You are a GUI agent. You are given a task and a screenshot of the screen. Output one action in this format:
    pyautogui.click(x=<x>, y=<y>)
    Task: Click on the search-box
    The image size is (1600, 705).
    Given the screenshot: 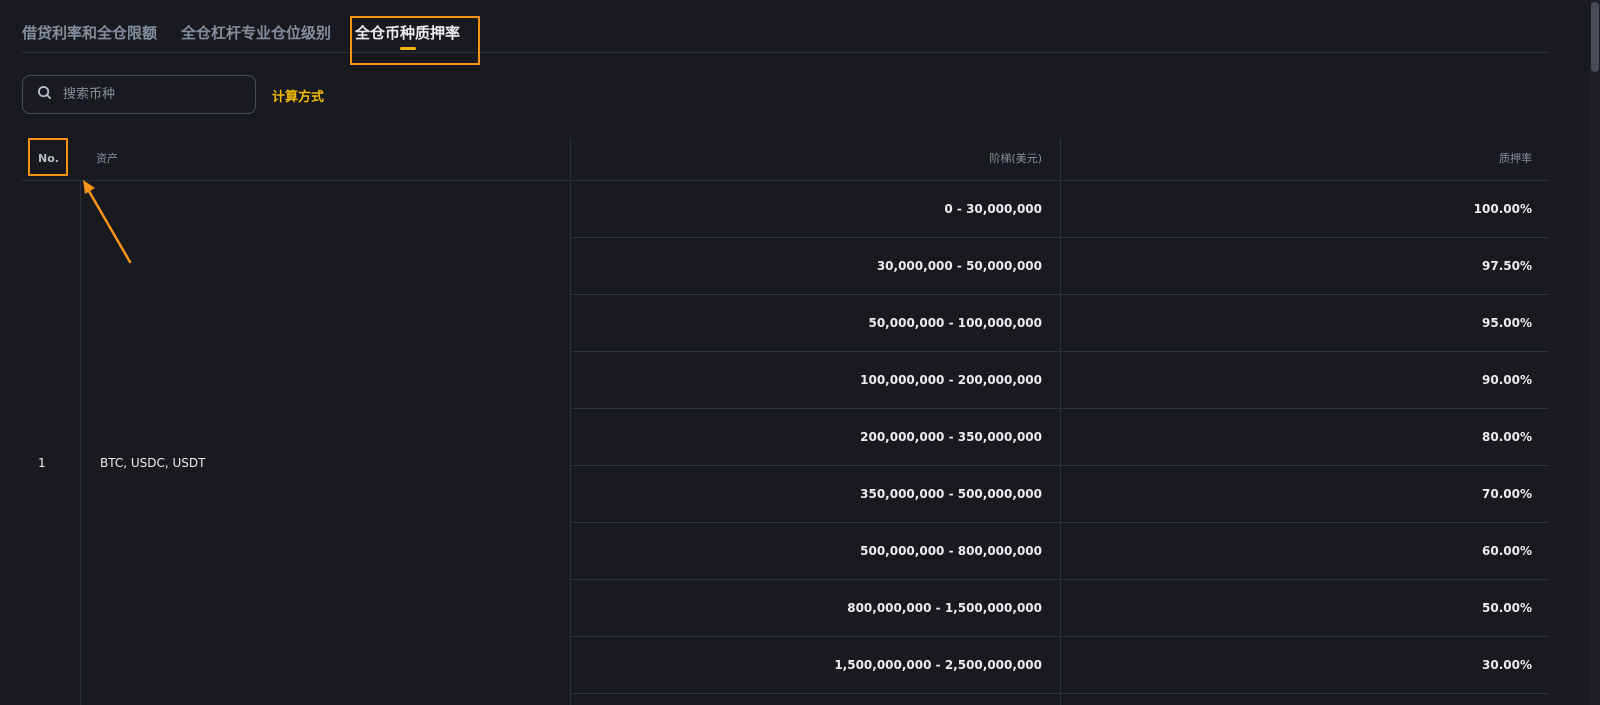 What is the action you would take?
    pyautogui.click(x=139, y=94)
    